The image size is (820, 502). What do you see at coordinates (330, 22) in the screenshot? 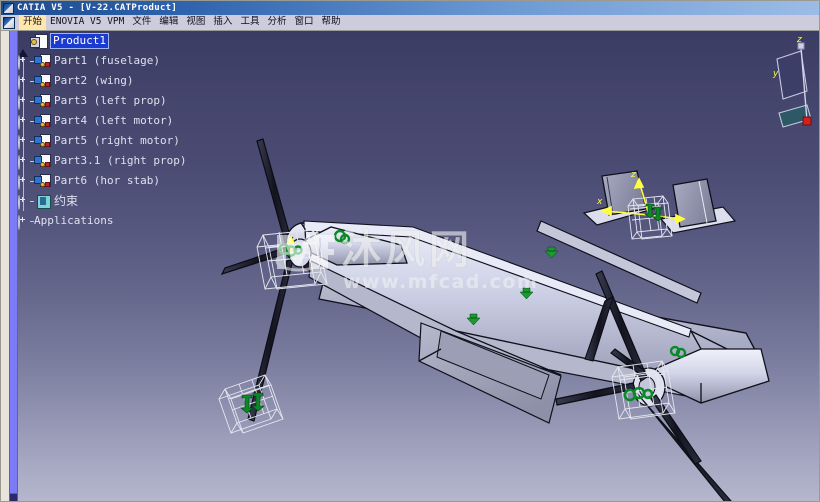
I see `menu-item-help: 帮助` at bounding box center [330, 22].